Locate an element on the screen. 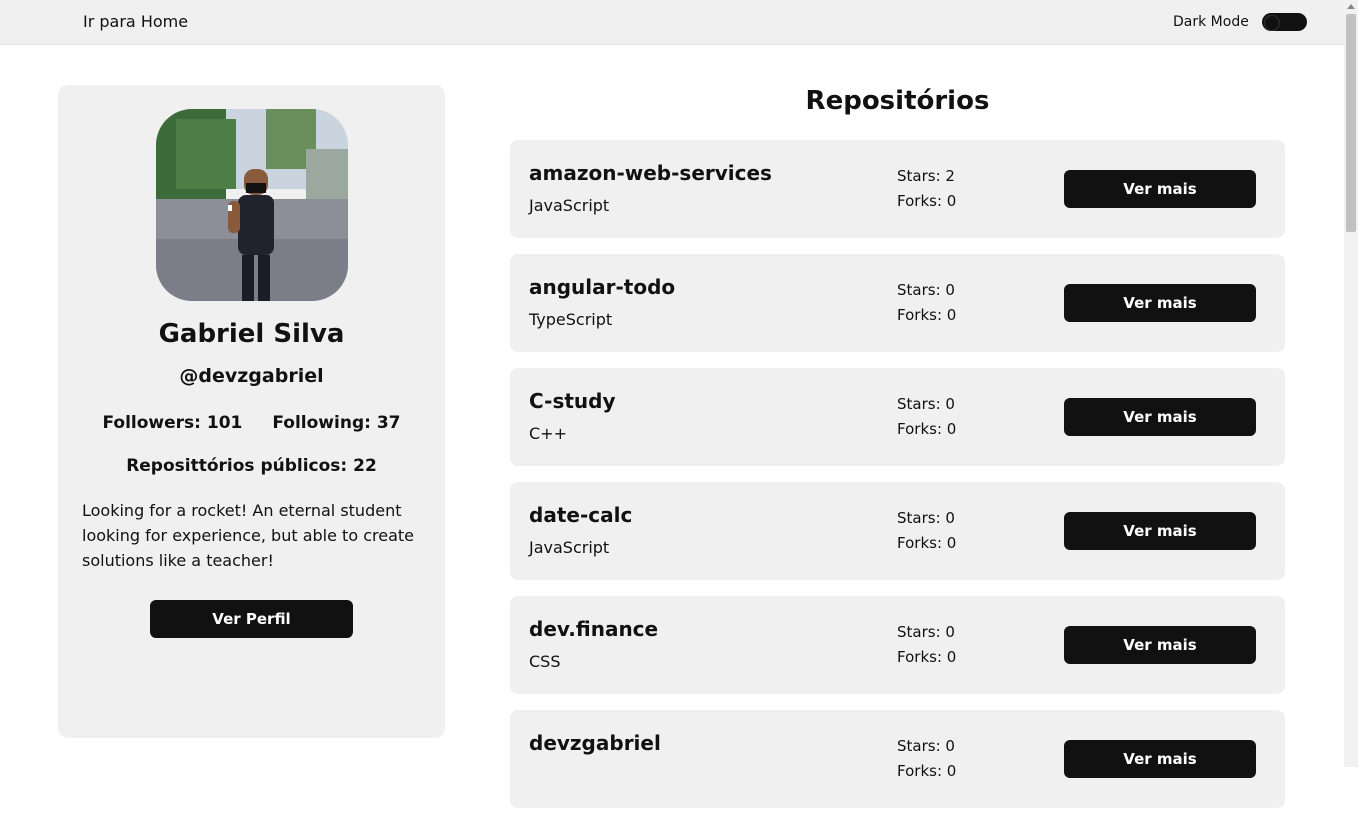 This screenshot has width=1358, height=824. profile-name: Gabriel Silva is located at coordinates (251, 334).